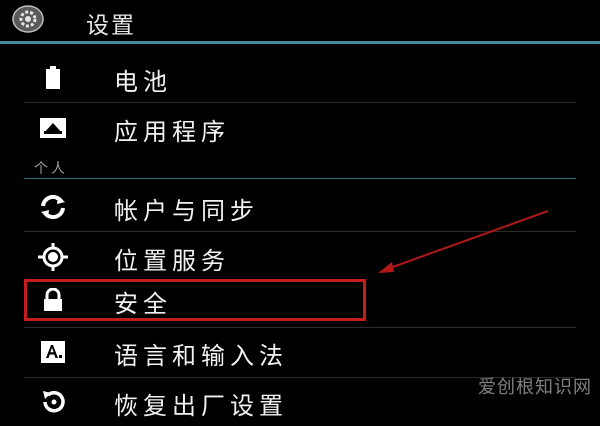 This screenshot has height=426, width=600. Describe the element at coordinates (53, 128) in the screenshot. I see `apps-icon` at that location.